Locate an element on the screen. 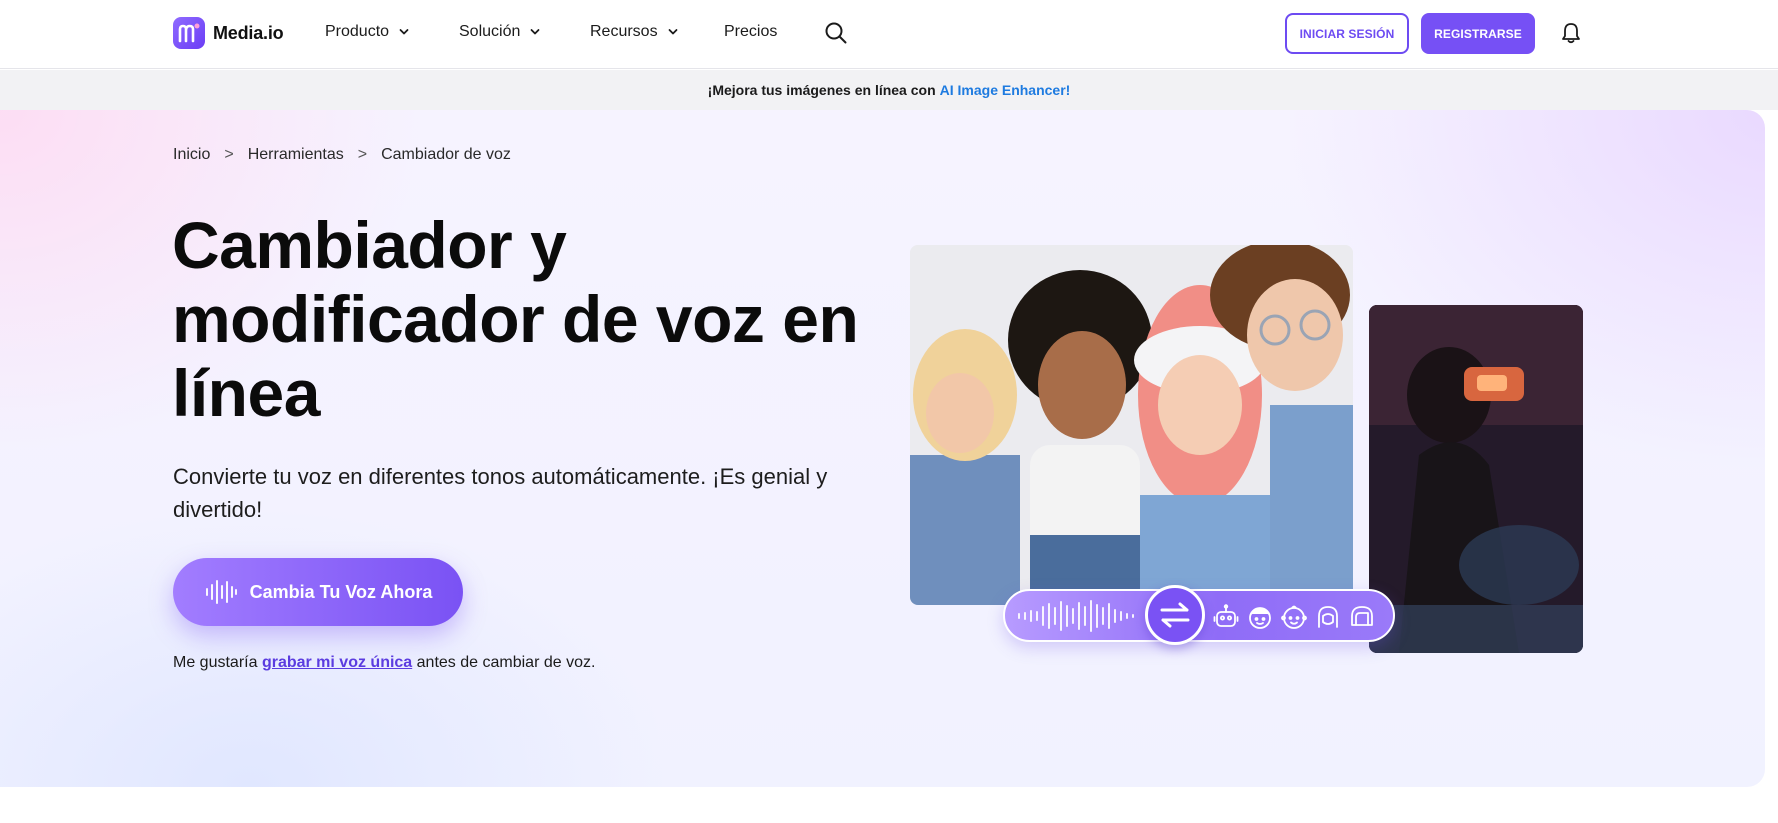 The width and height of the screenshot is (1778, 823). logo: Media.io is located at coordinates (228, 33).